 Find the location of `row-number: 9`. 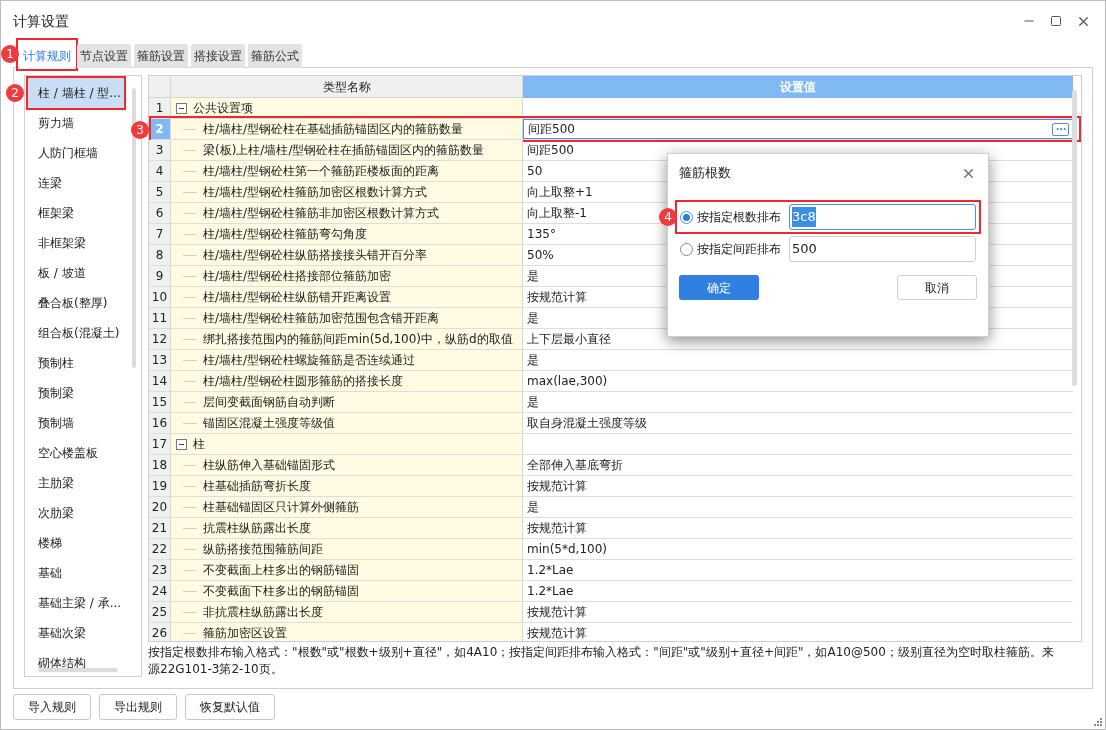

row-number: 9 is located at coordinates (160, 276).